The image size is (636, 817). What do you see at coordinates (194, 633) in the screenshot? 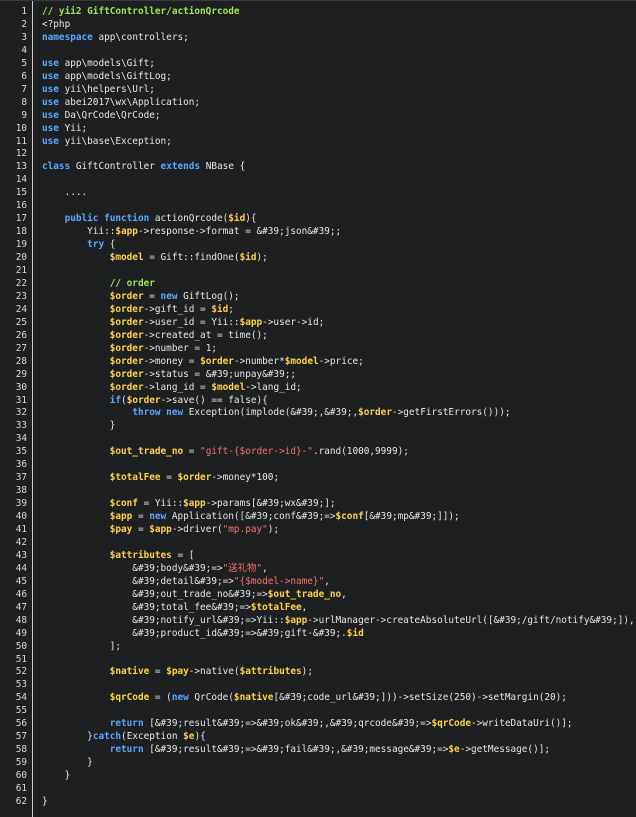
I see `code-token: &#39;product_id&#39;=>&#39;gift-&#39;.` at bounding box center [194, 633].